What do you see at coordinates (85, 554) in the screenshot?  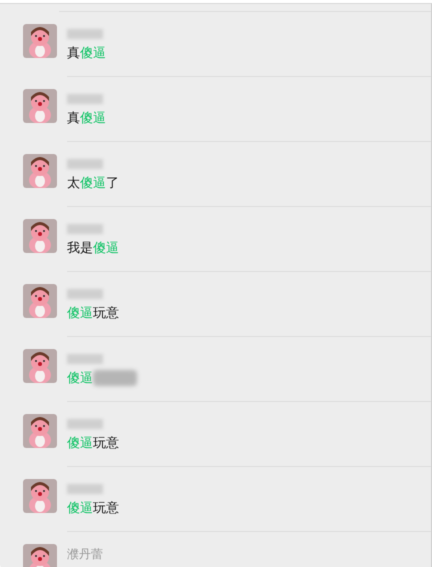 I see `contact-name: 濮丹蕾` at bounding box center [85, 554].